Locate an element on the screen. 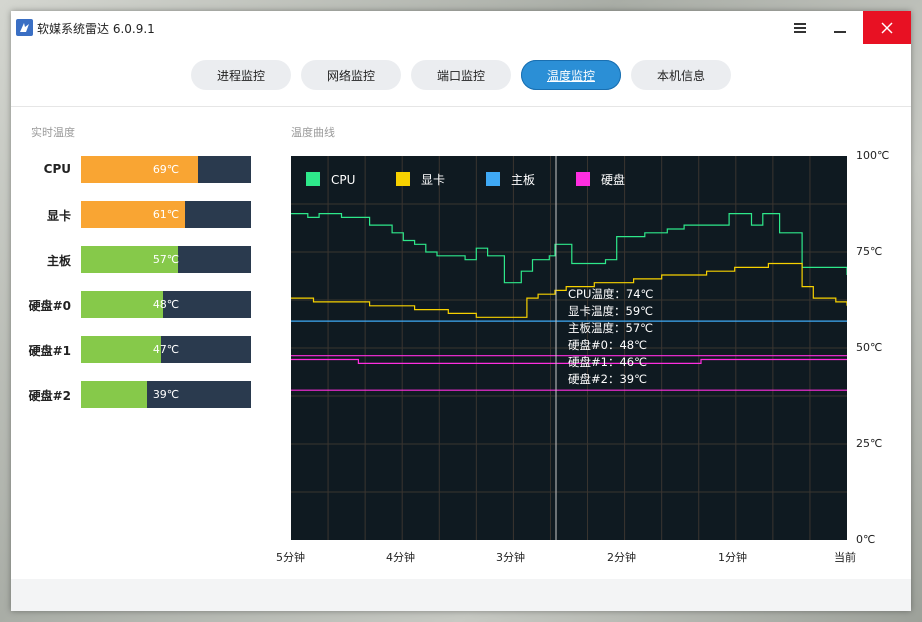  x-tick-label: 5分钟 is located at coordinates (290, 557).